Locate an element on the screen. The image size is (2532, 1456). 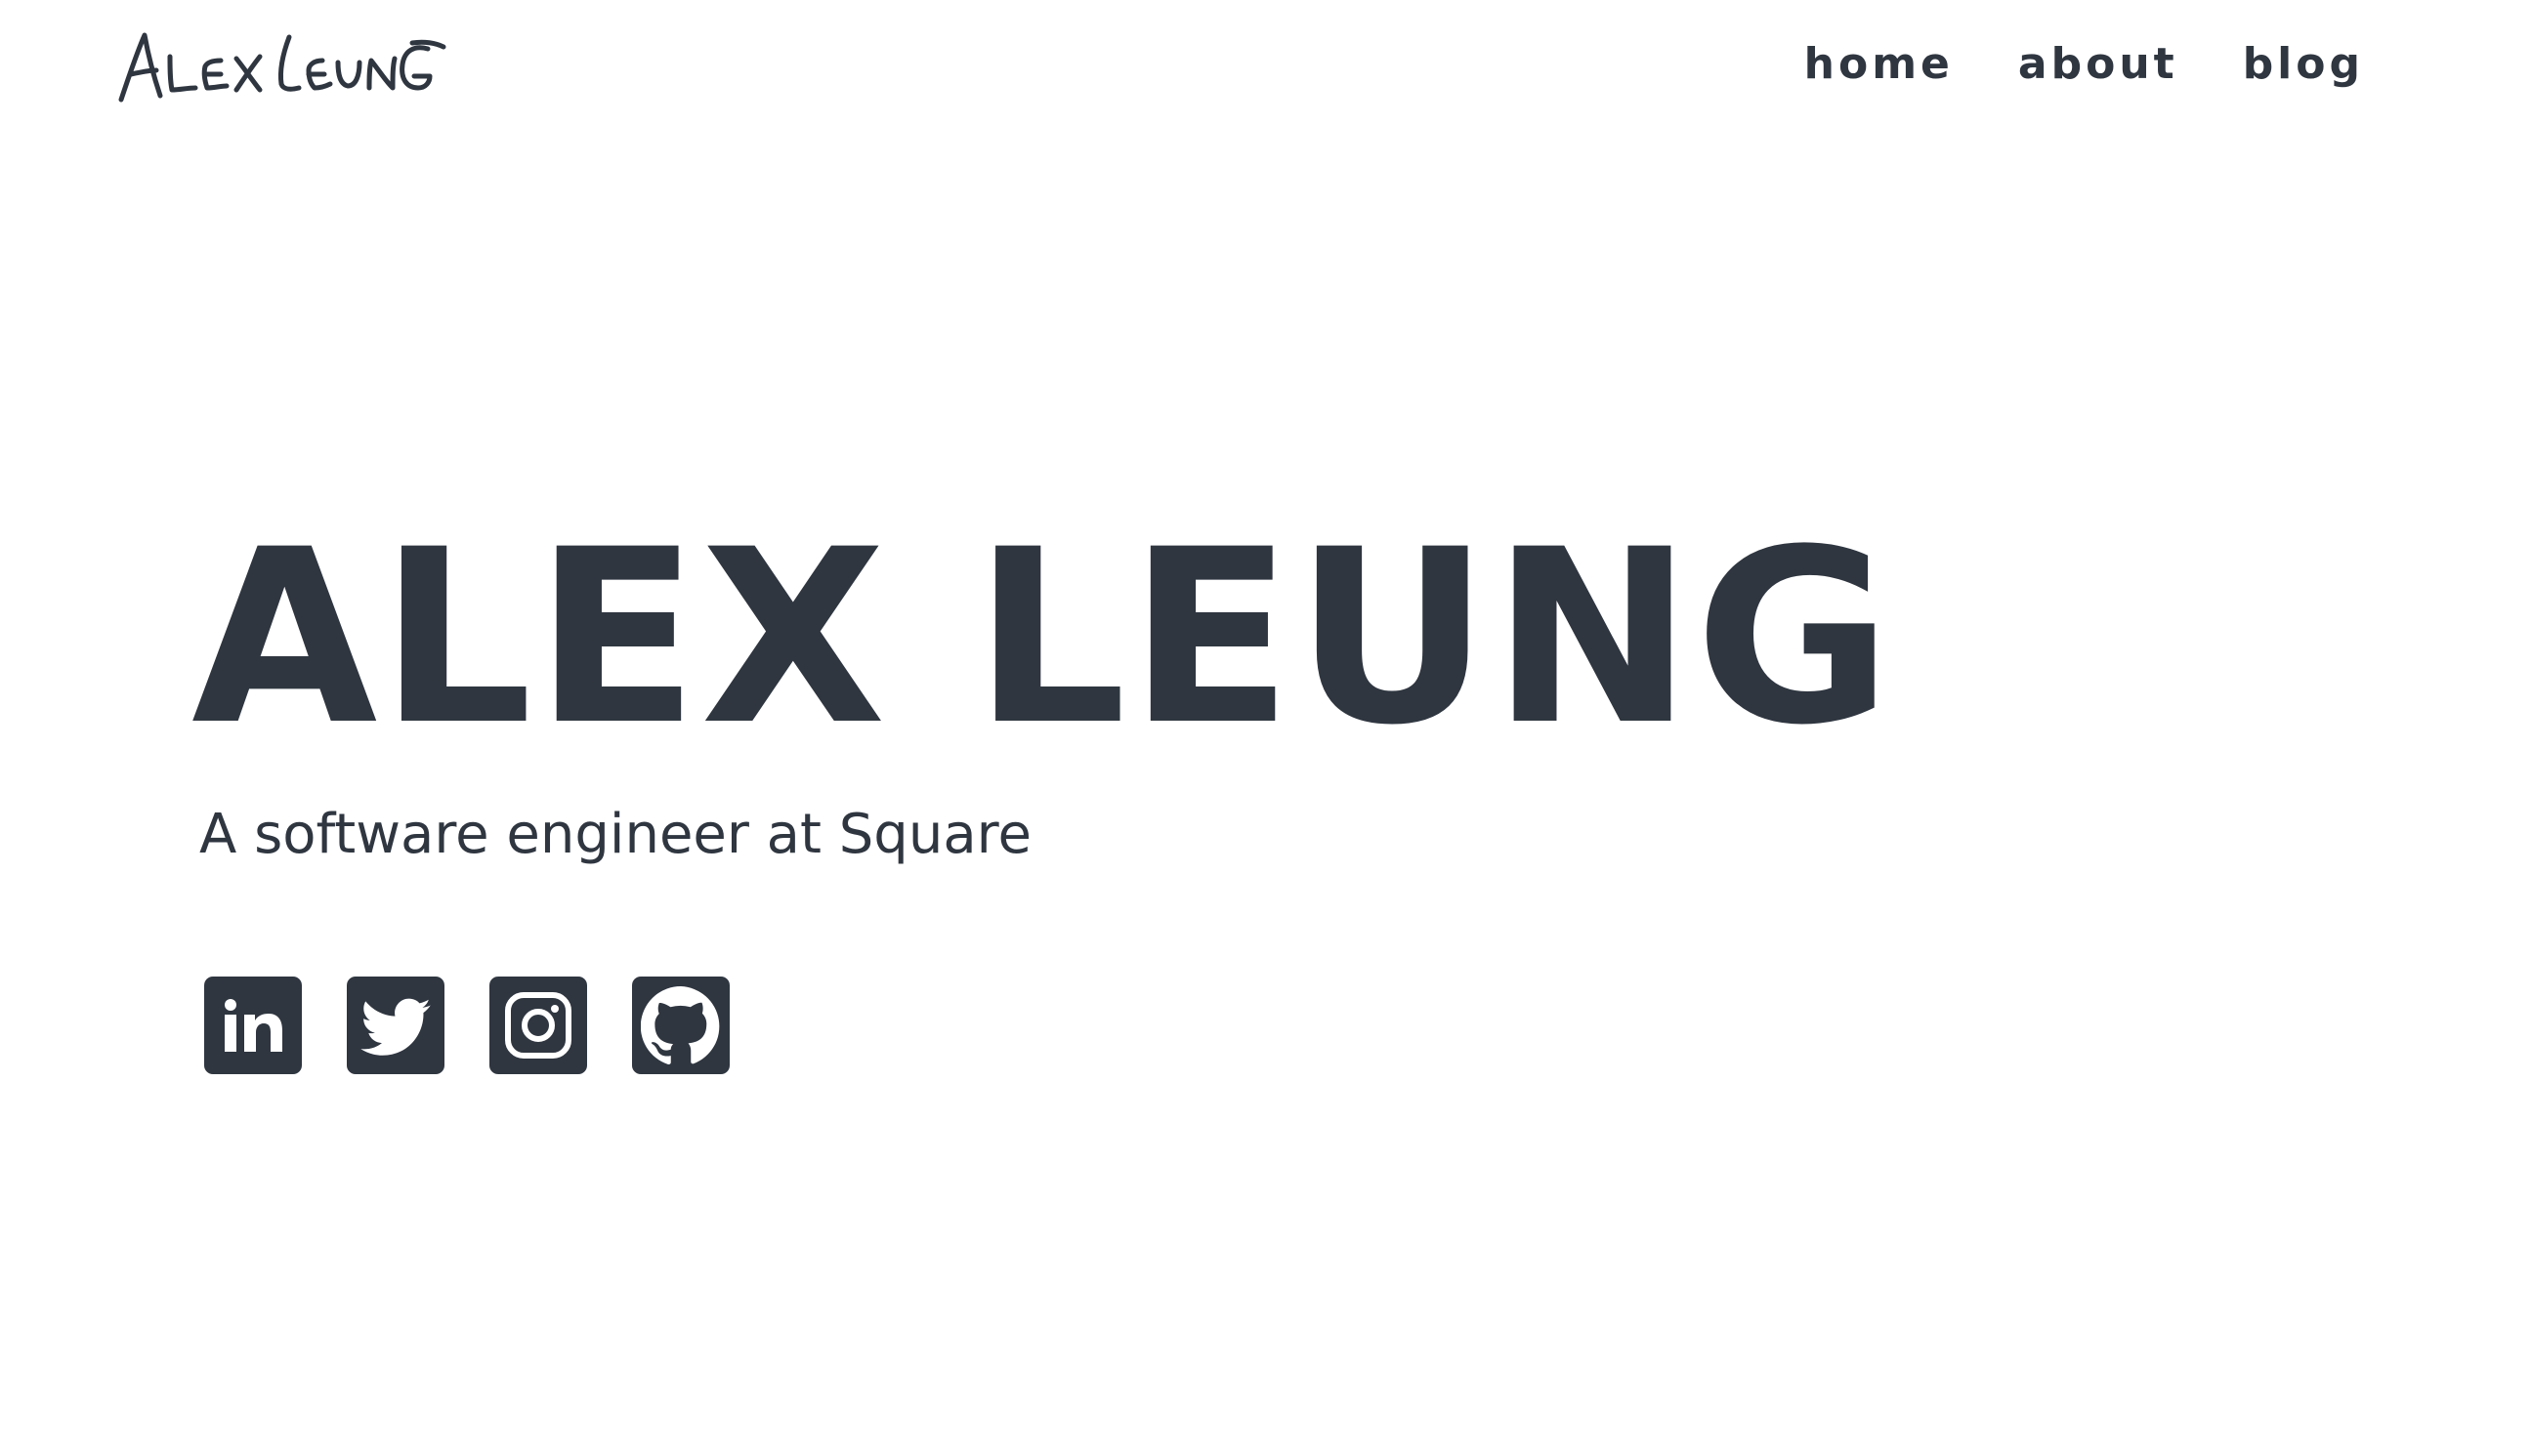
instagram-icon is located at coordinates (538, 1025).